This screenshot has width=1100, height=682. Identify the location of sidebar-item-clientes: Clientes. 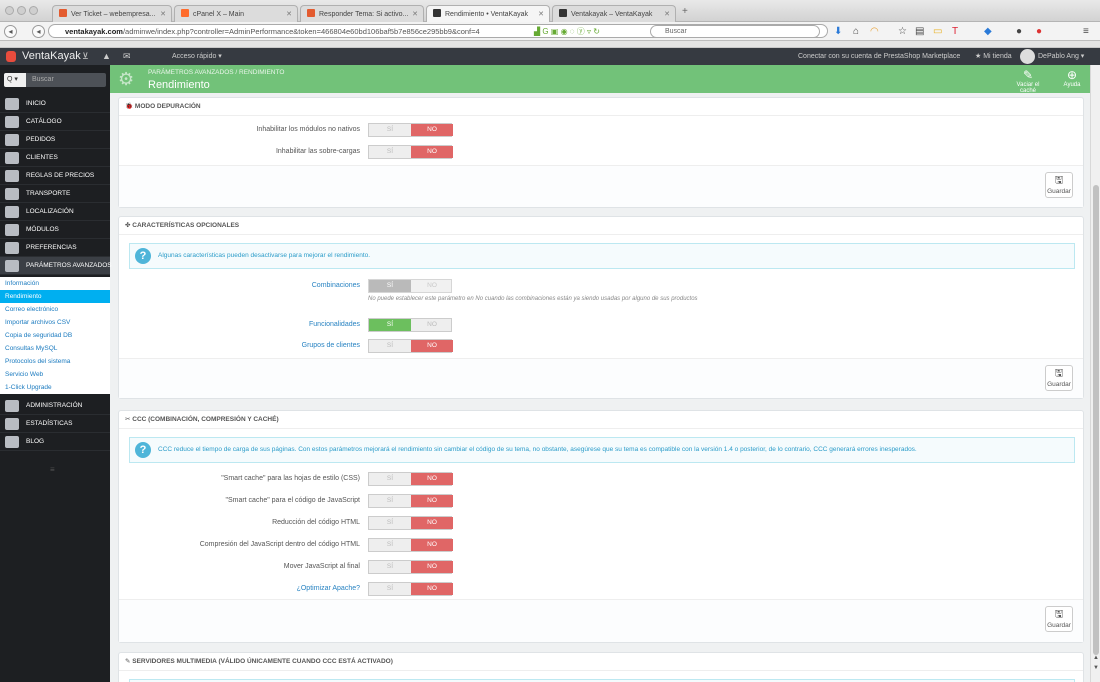
(55, 158).